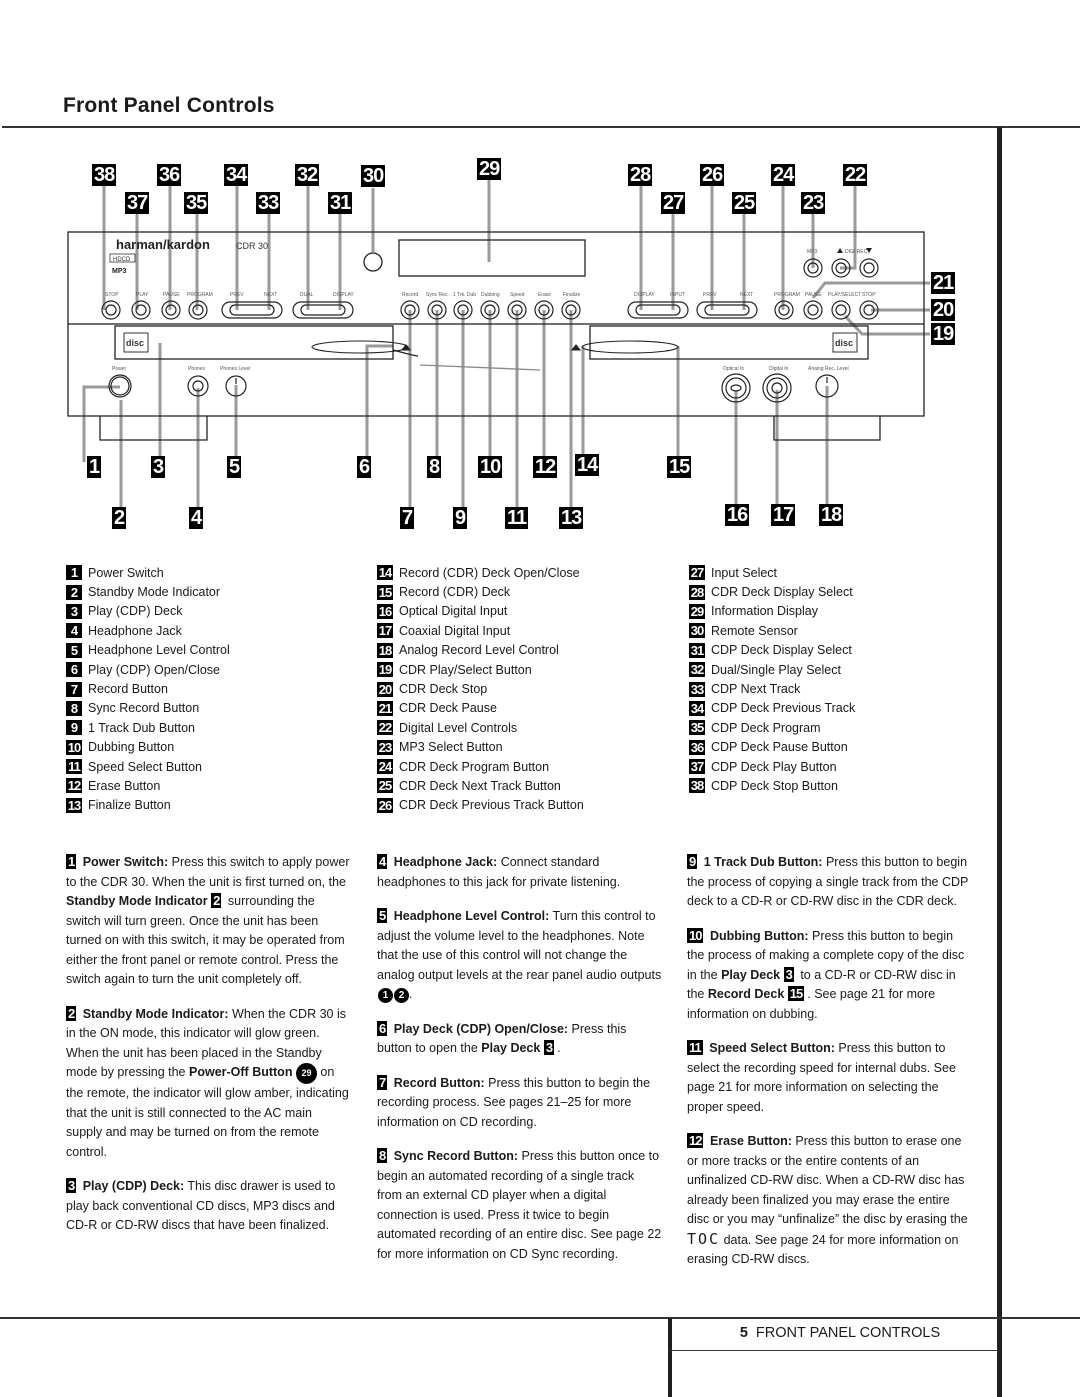  Describe the element at coordinates (490, 467) in the screenshot. I see `callout-10: 10` at that location.